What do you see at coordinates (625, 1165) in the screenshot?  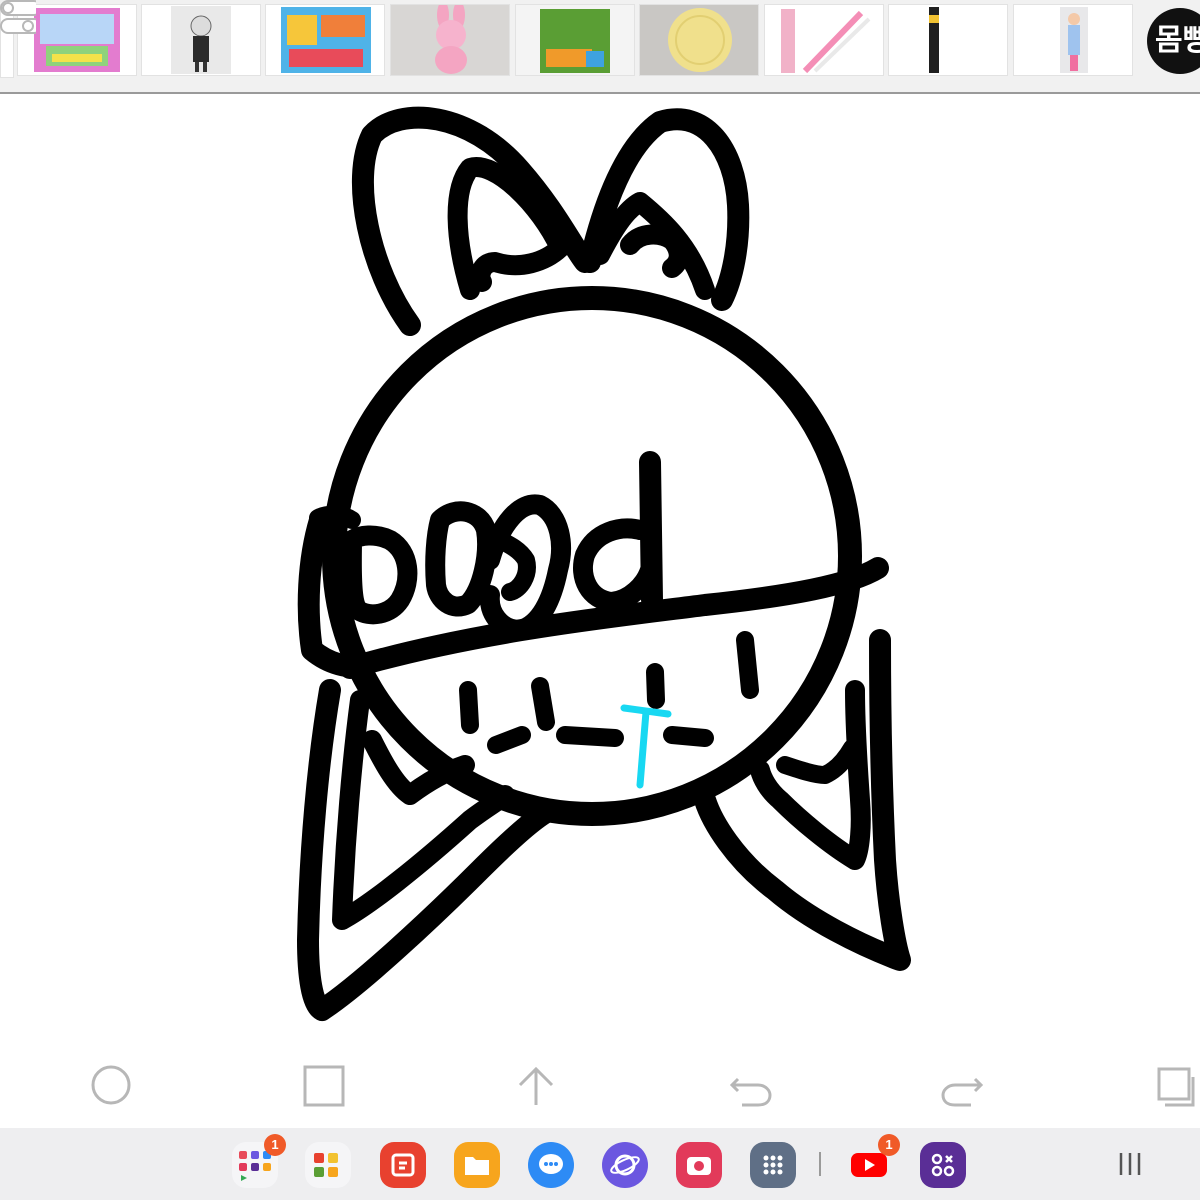 I see `internet-app-icon` at bounding box center [625, 1165].